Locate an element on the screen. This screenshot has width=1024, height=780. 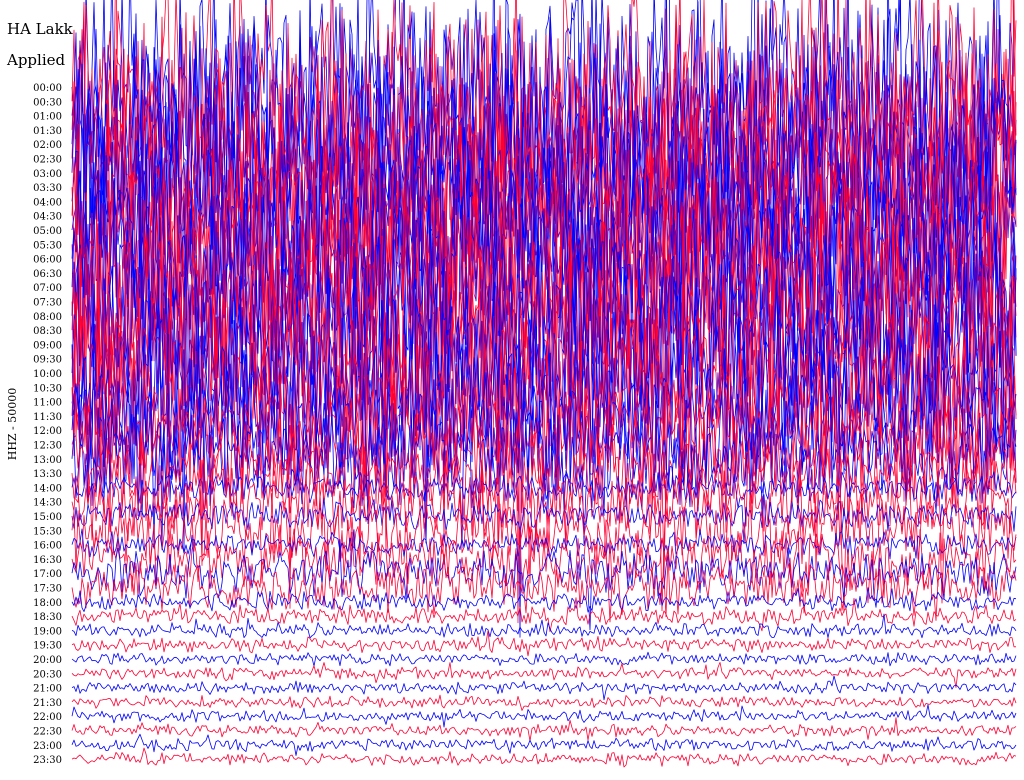
time-tick-label: 16:30 is located at coordinates (47, 560).